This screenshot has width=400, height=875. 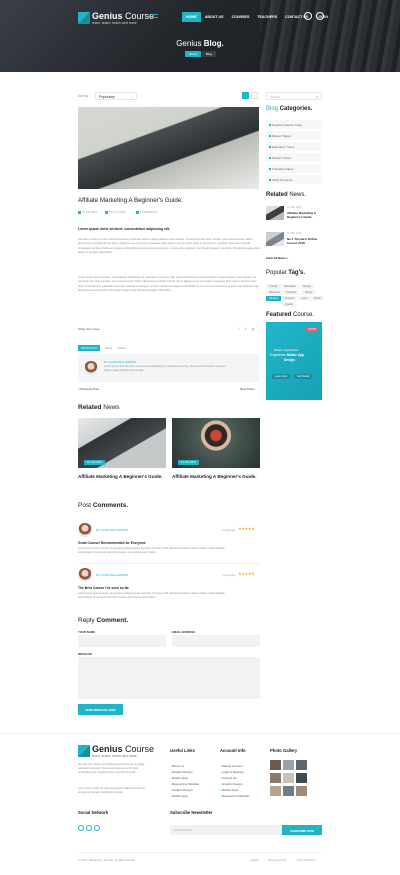 What do you see at coordinates (183, 632) in the screenshot?
I see `email-label: EMAIL ADDRESS` at bounding box center [183, 632].